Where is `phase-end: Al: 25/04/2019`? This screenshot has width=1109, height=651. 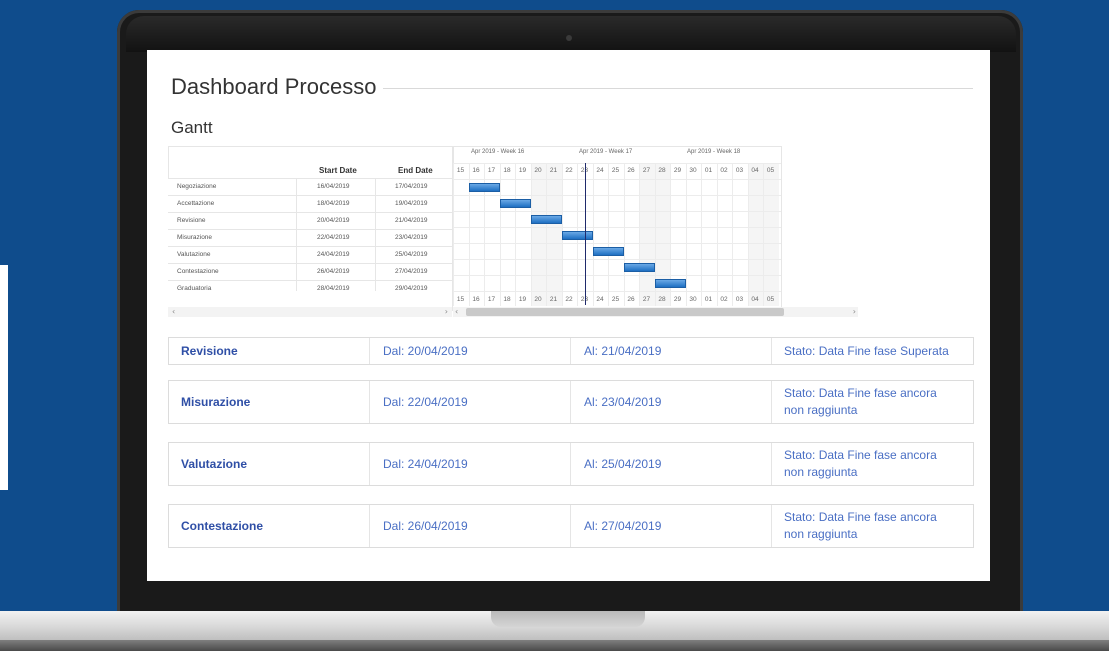 phase-end: Al: 25/04/2019 is located at coordinates (671, 464).